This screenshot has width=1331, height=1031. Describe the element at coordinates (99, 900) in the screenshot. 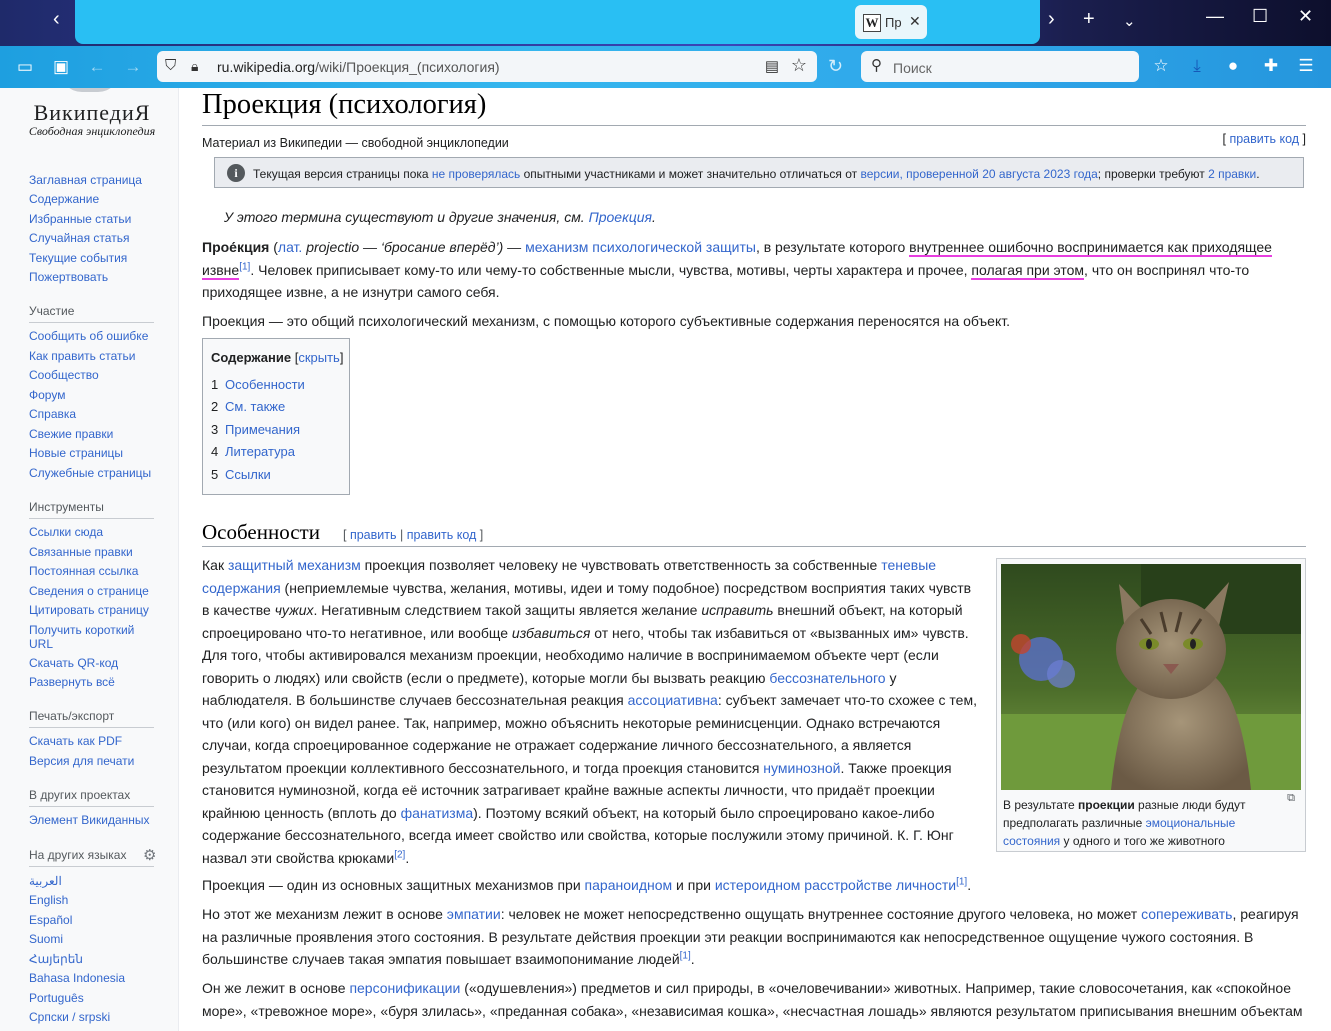

I see `lang-link: English` at that location.